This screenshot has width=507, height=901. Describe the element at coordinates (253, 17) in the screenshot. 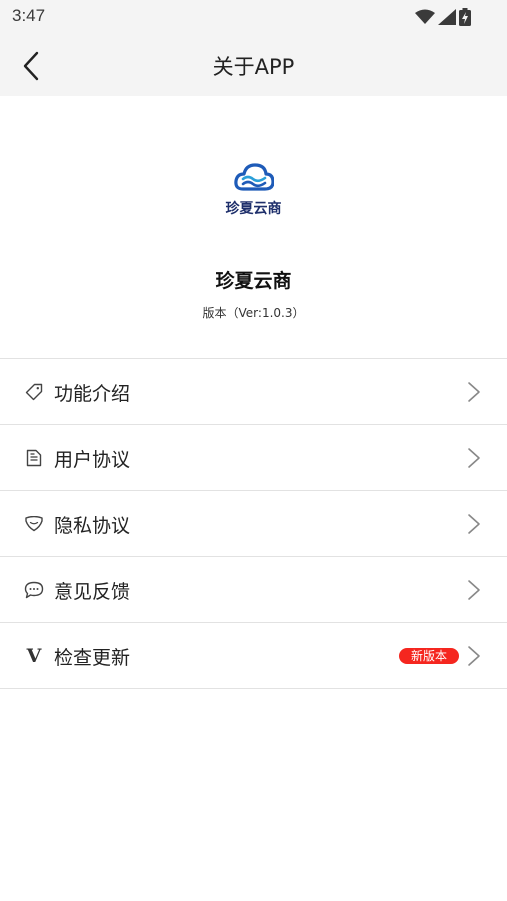

I see `status-bar: 3:47` at that location.